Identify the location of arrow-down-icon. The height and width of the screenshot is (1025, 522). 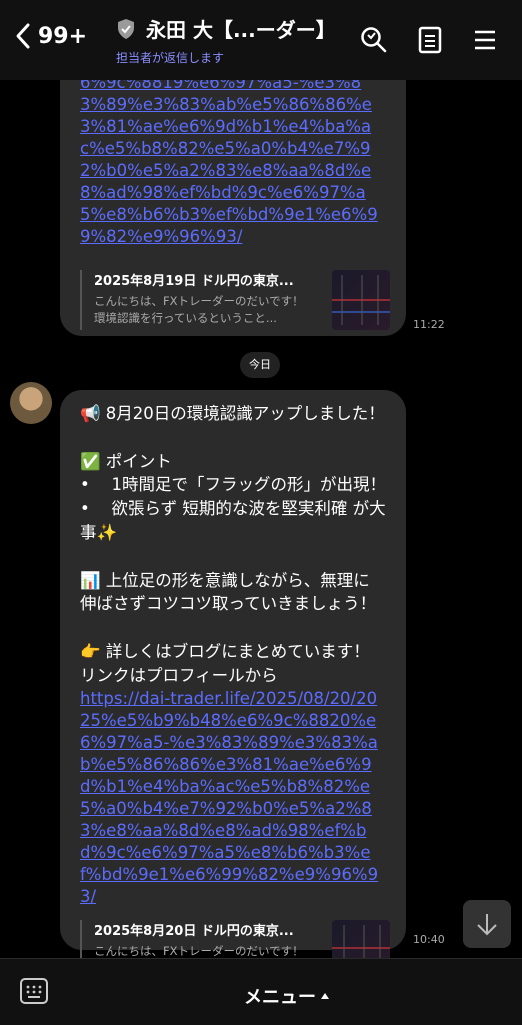
(487, 925).